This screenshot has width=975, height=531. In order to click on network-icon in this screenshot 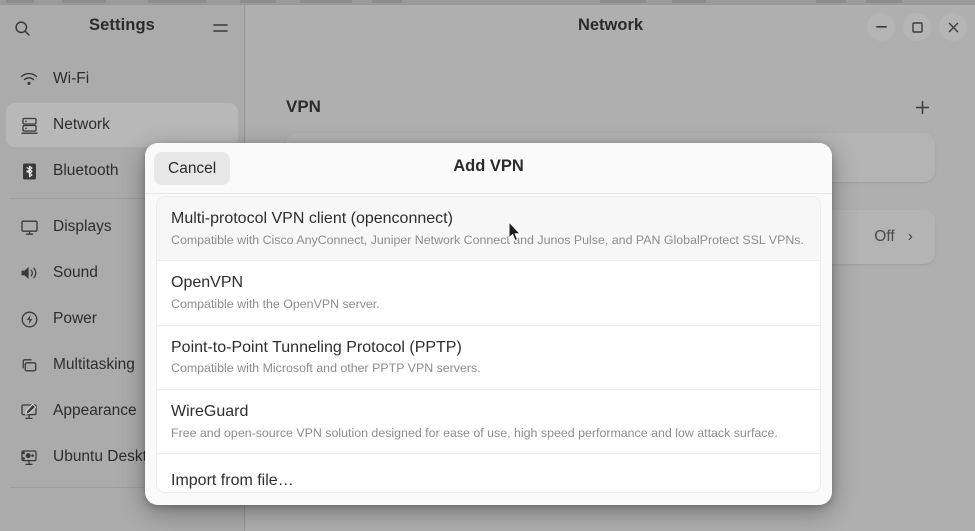, I will do `click(29, 125)`.